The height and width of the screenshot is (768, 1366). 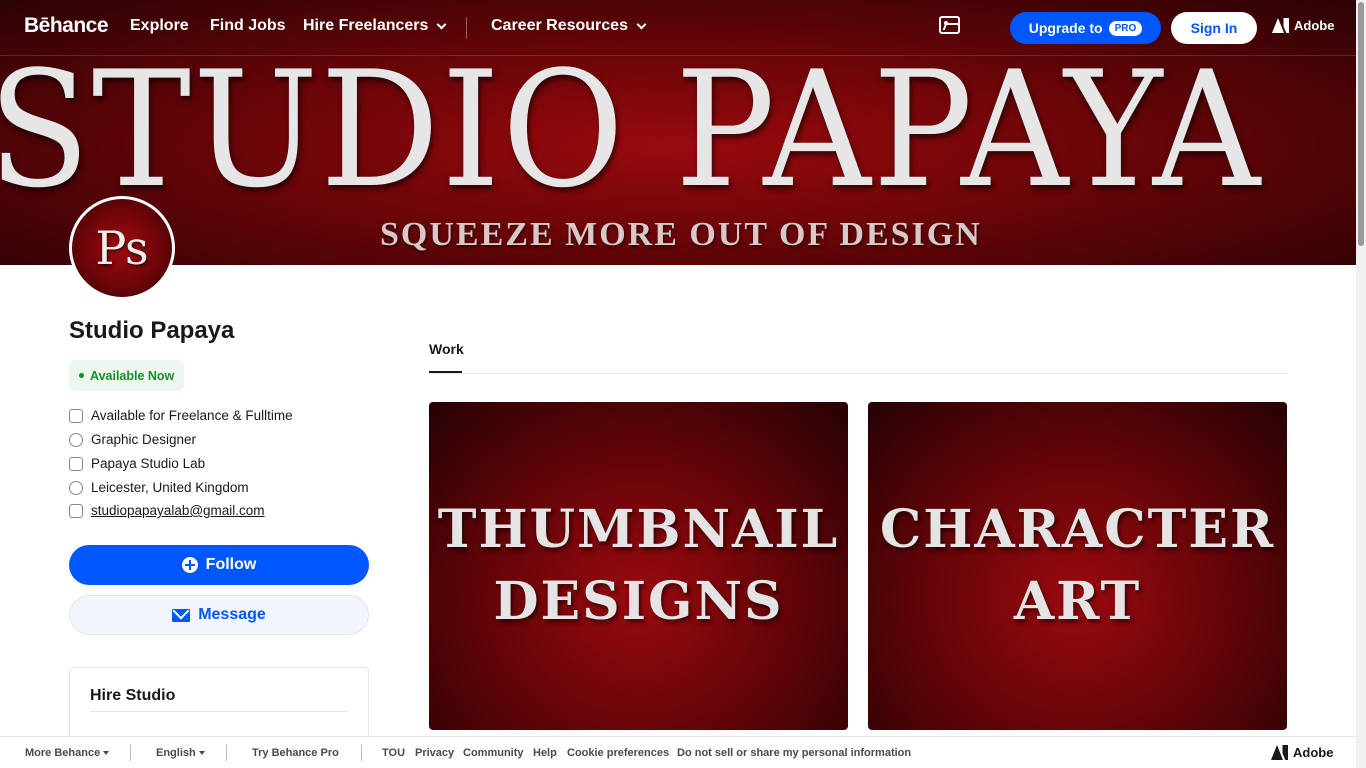 I want to click on nav-find-jobs: Find Jobs, so click(x=248, y=26).